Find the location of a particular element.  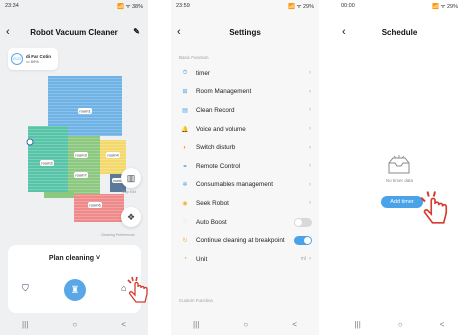

settings-item: 🔔 Voice and volume › is located at coordinates (245, 129).